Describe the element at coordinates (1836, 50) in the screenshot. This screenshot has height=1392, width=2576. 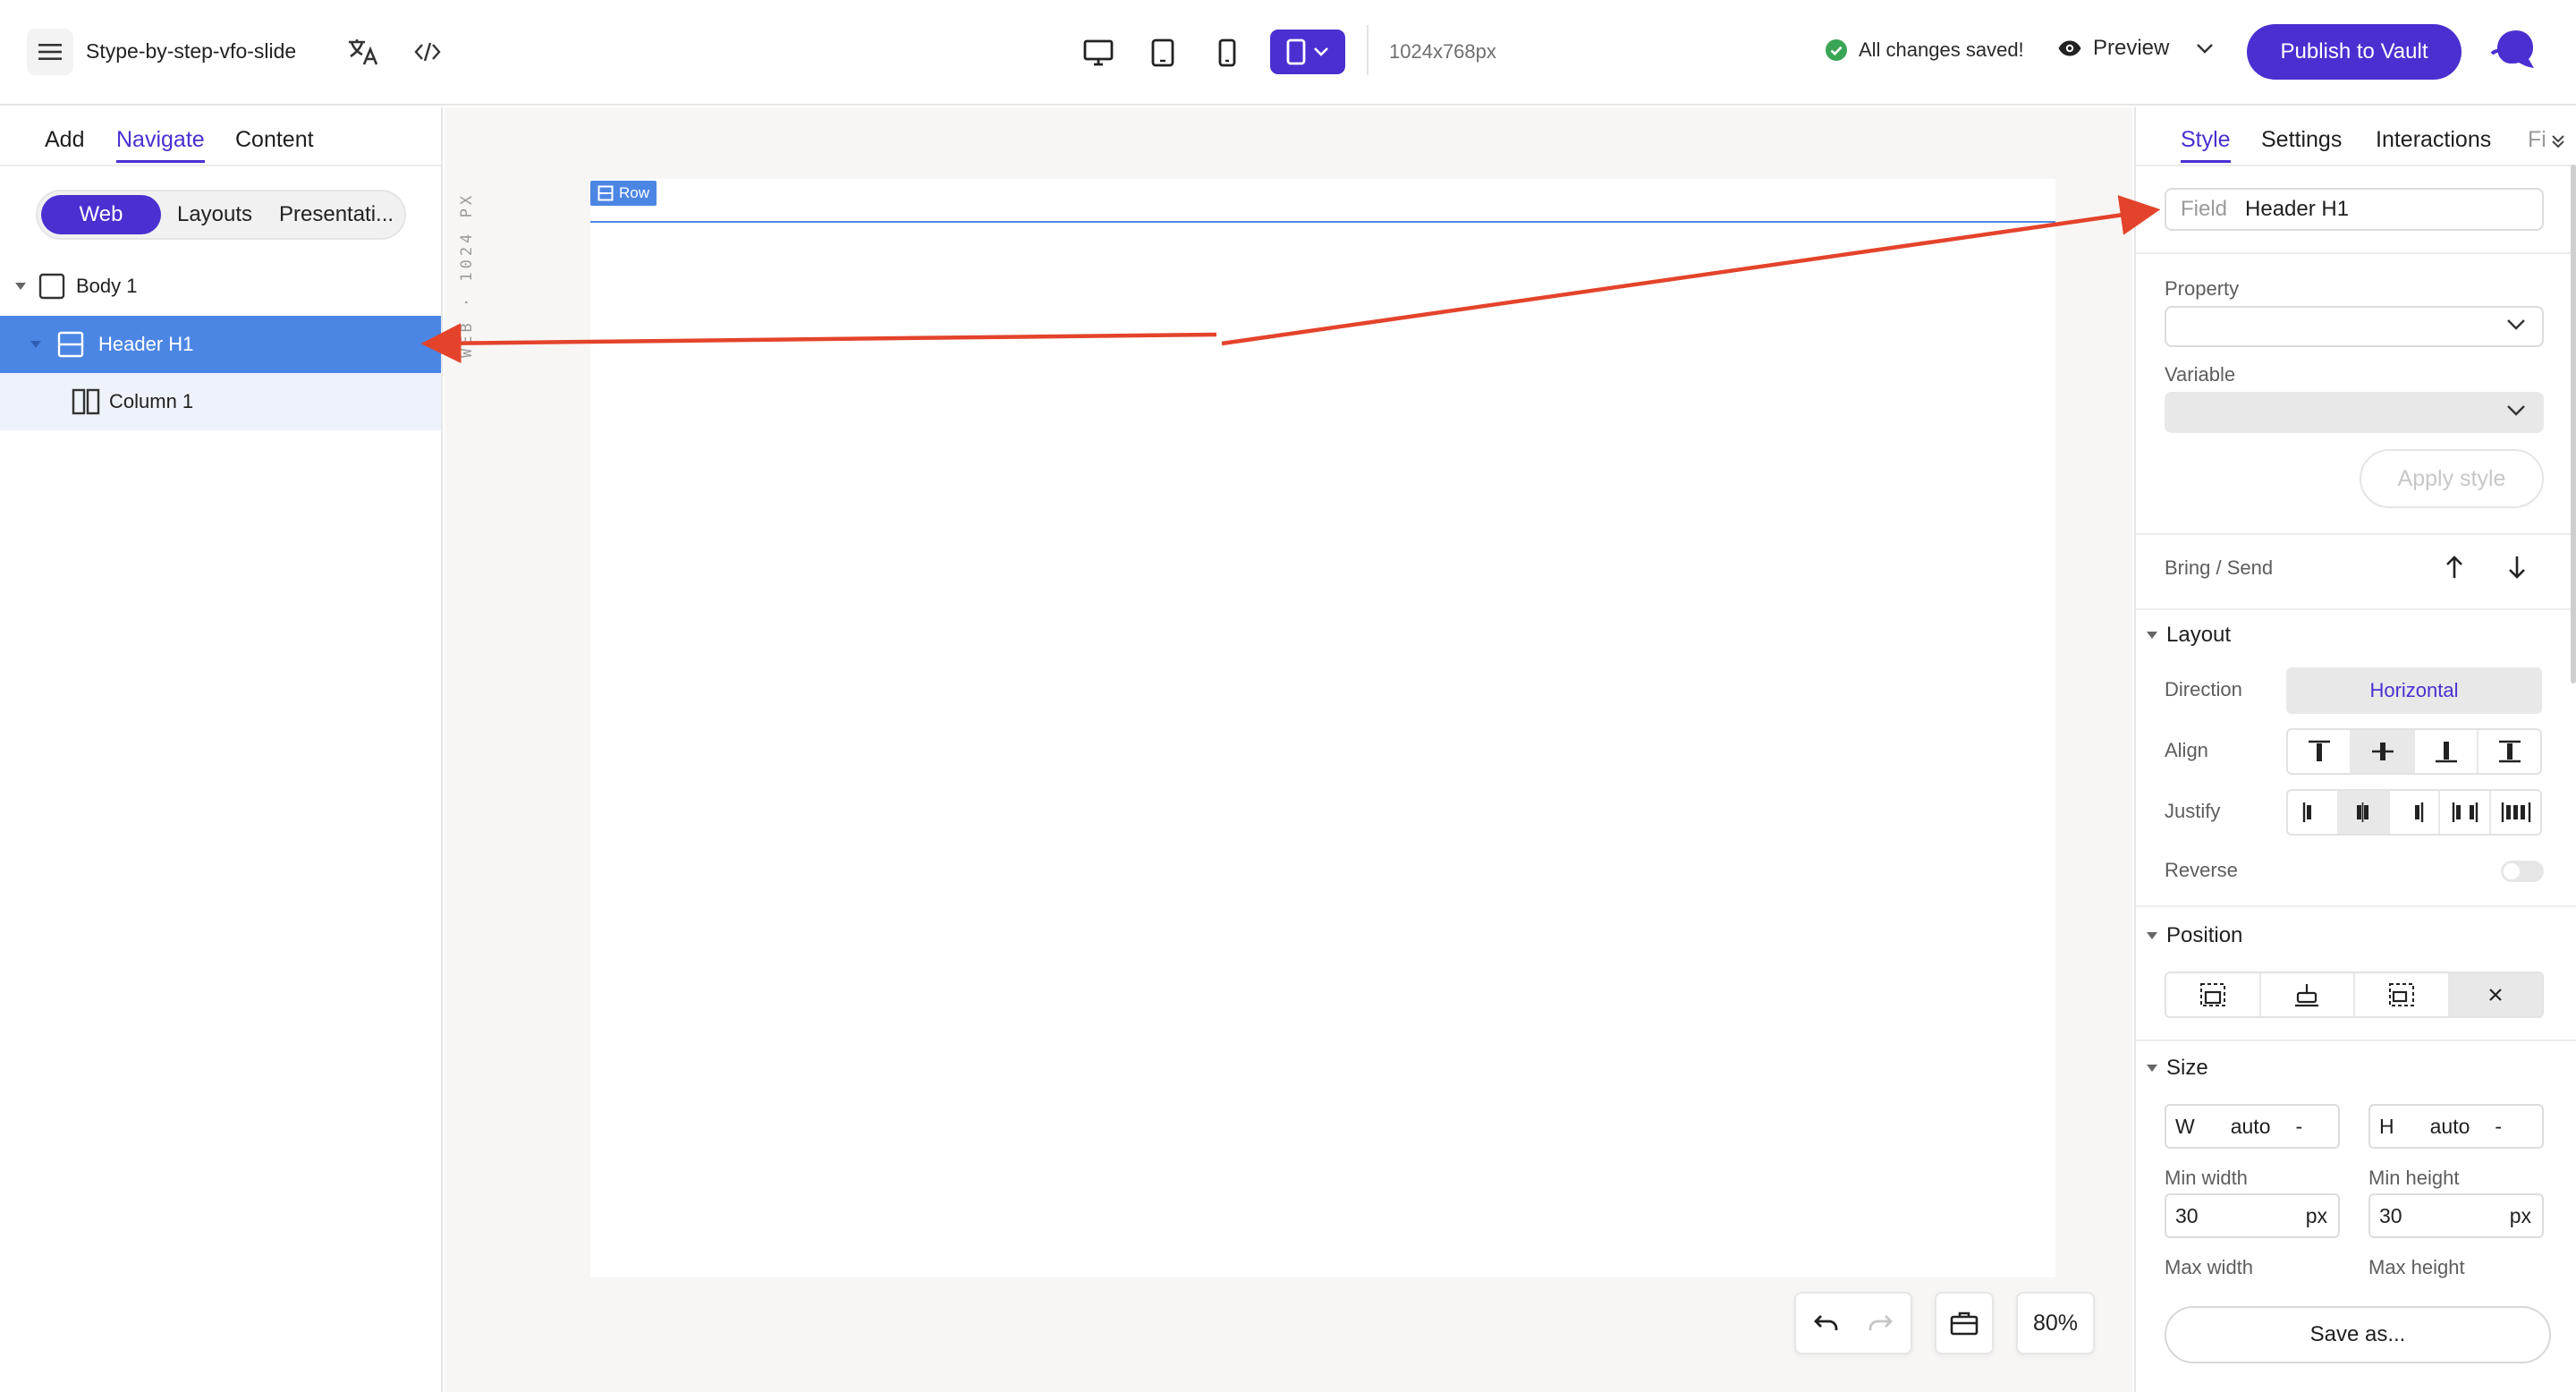
I see `check-circle-icon` at that location.